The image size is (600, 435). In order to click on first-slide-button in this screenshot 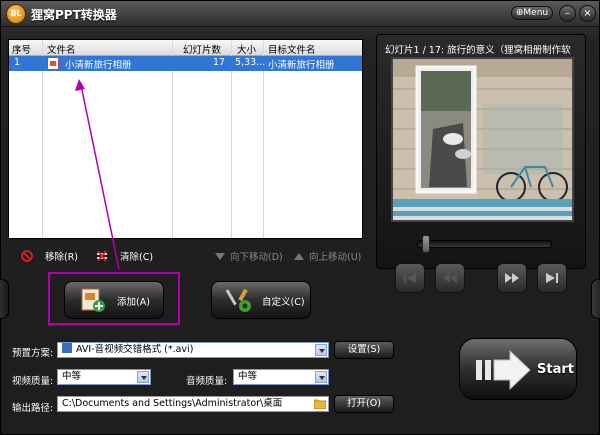, I will do `click(410, 278)`.